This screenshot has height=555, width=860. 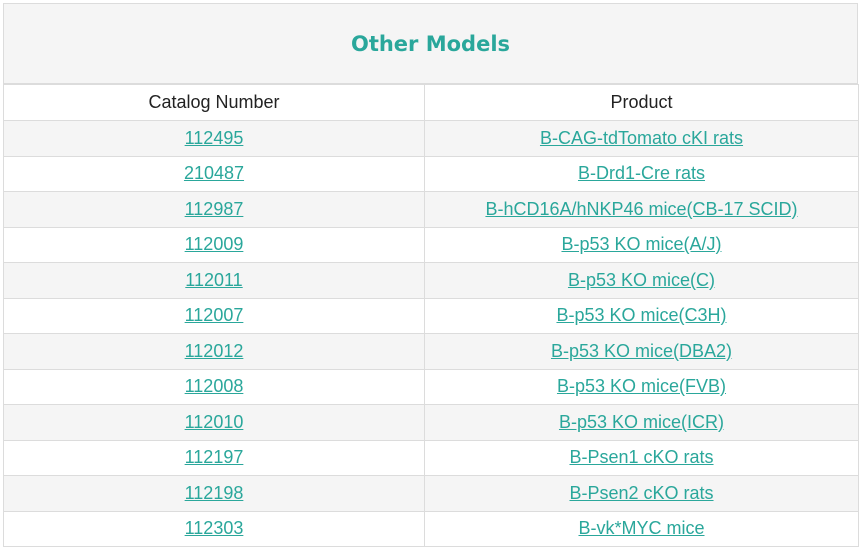 I want to click on catalog-cell: 112495, so click(x=214, y=138).